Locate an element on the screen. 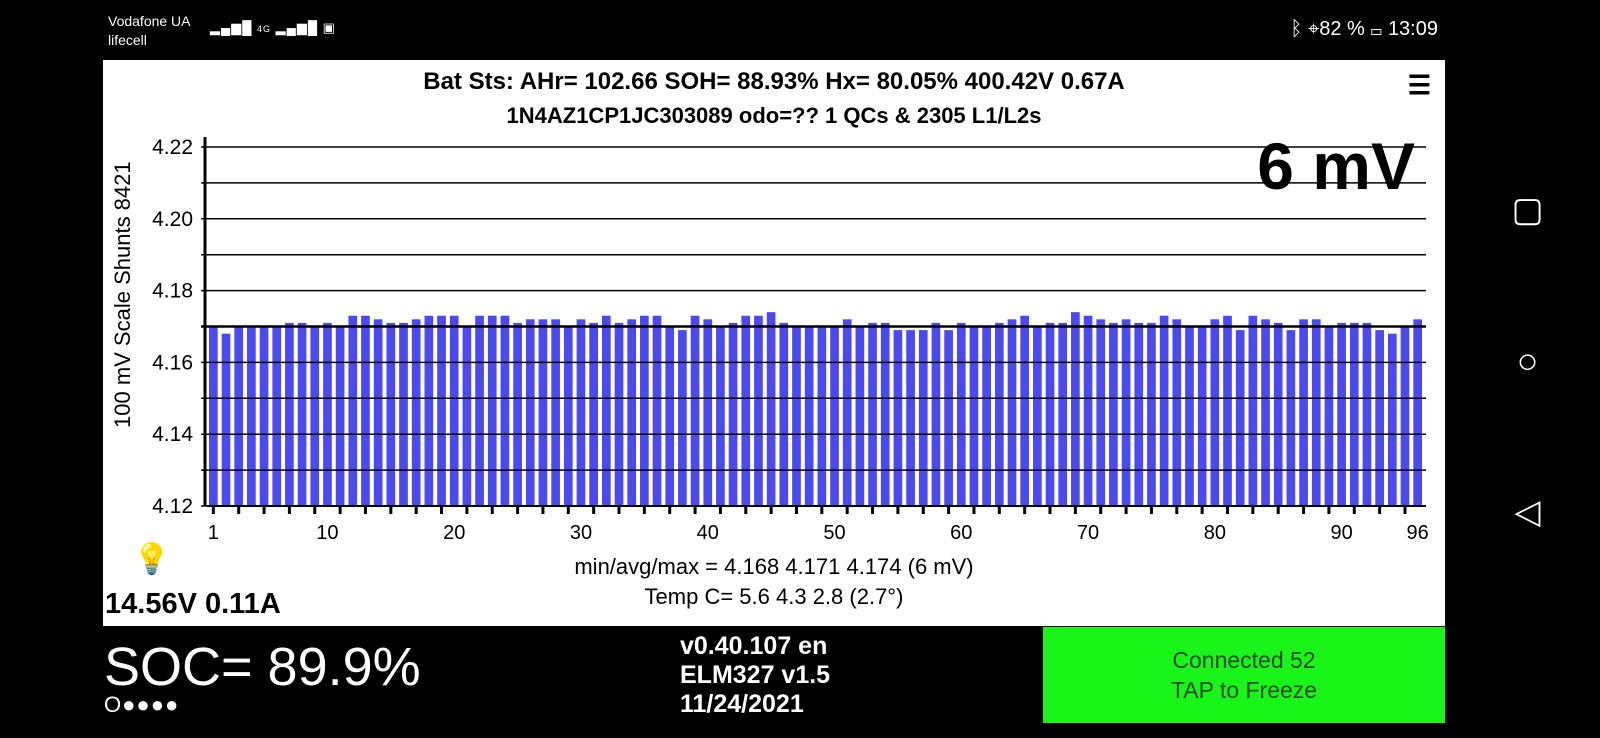  connection-button: Connected 52 TAP to Freeze is located at coordinates (1244, 675).